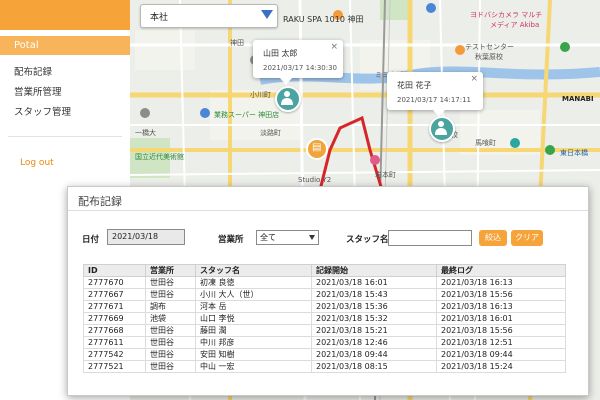 Image resolution: width=600 pixels, height=400 pixels. Describe the element at coordinates (430, 238) in the screenshot. I see `staff-name-input` at that location.